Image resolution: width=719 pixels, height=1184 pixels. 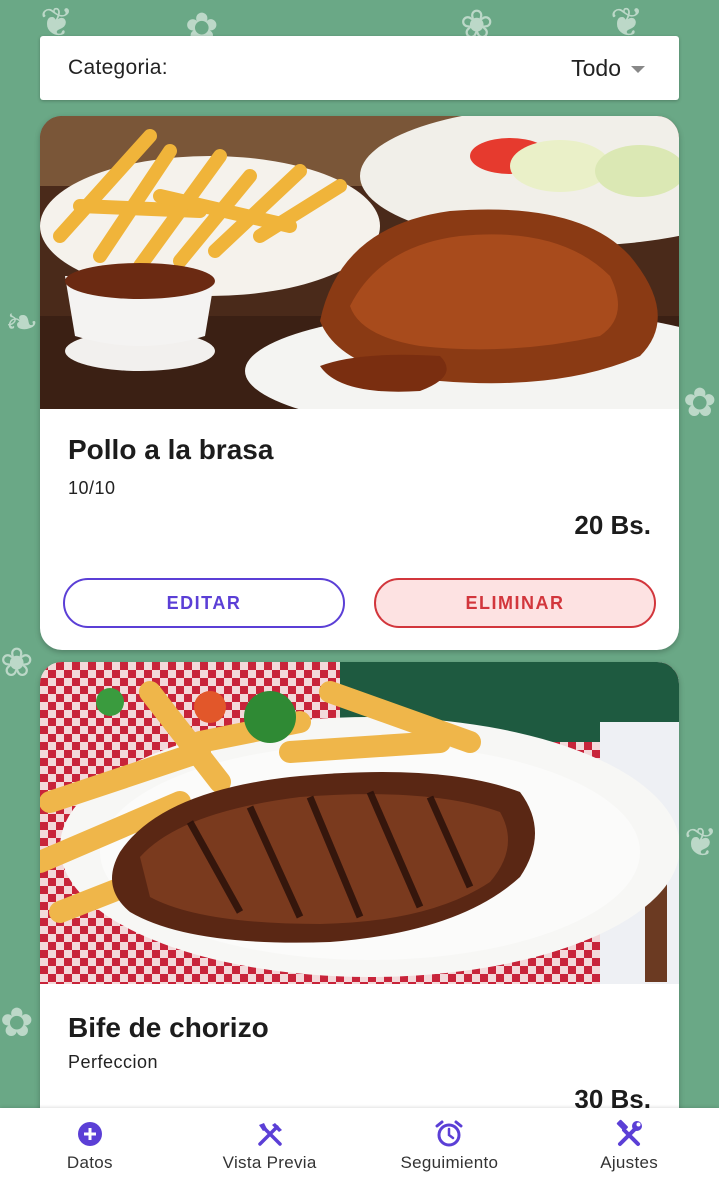 What do you see at coordinates (92, 488) in the screenshot?
I see `item-subtitle: 10/10` at bounding box center [92, 488].